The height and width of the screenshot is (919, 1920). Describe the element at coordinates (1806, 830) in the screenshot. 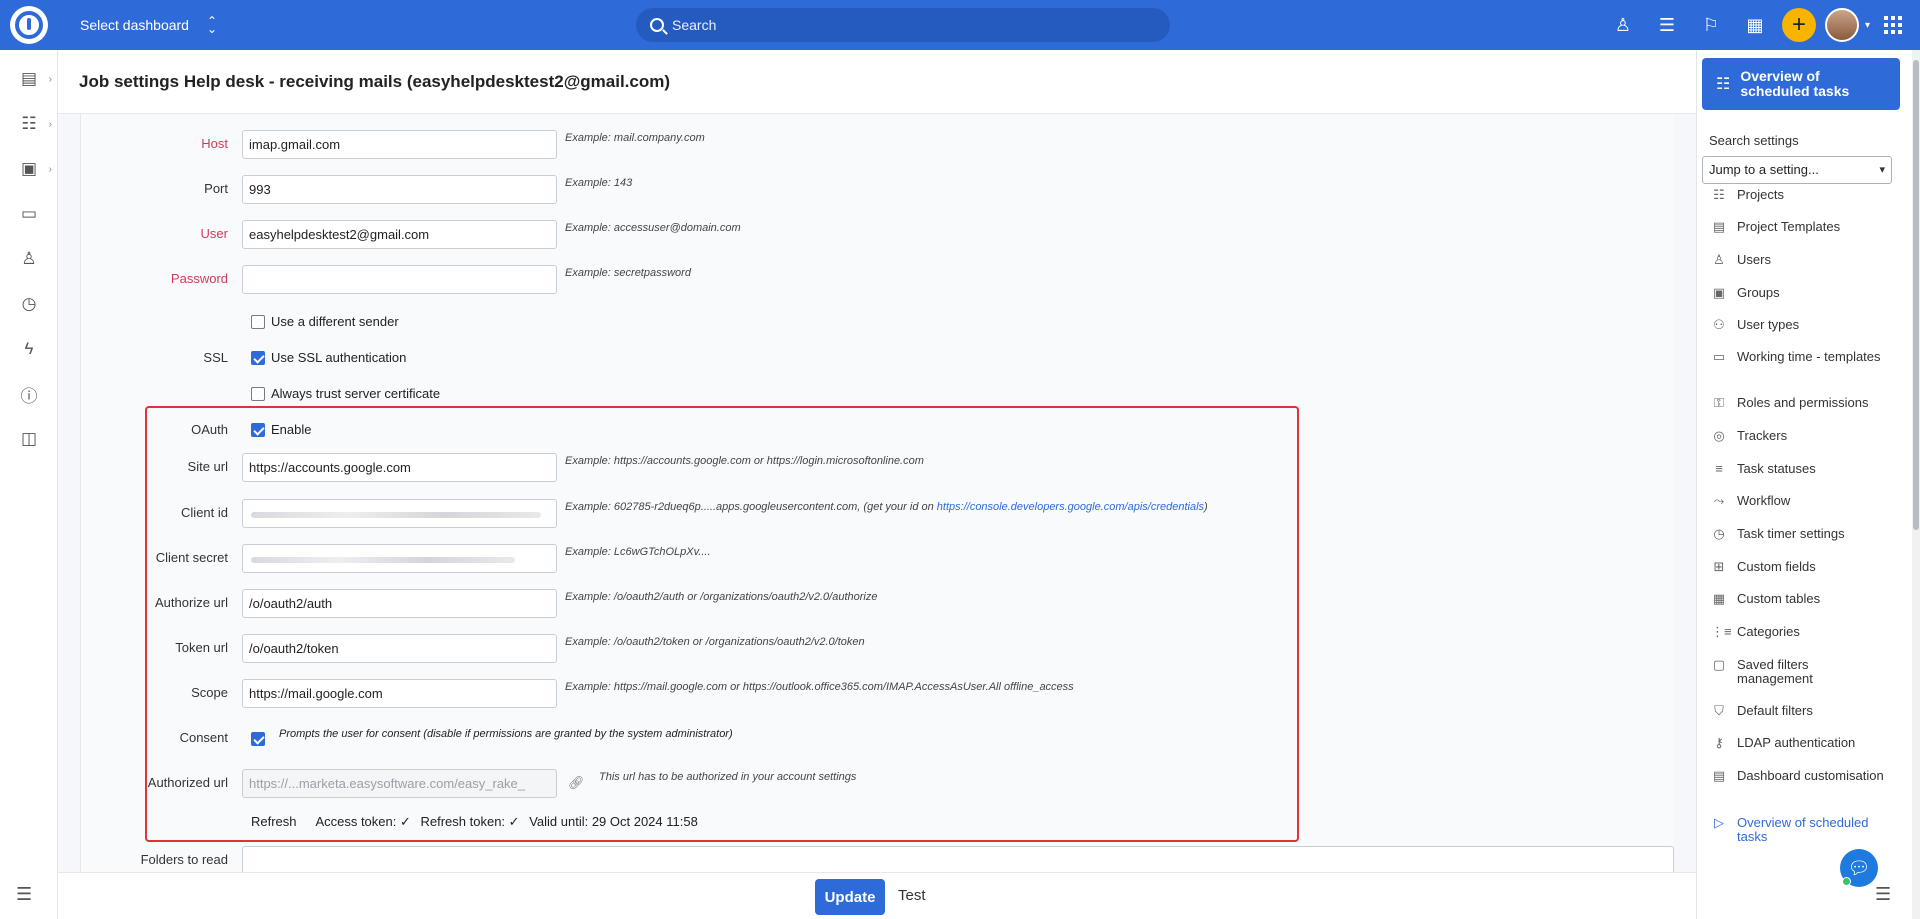

I see `sidebar-item-overview-of-scheduled-tasks: ▷ Overview of scheduled tasks` at that location.